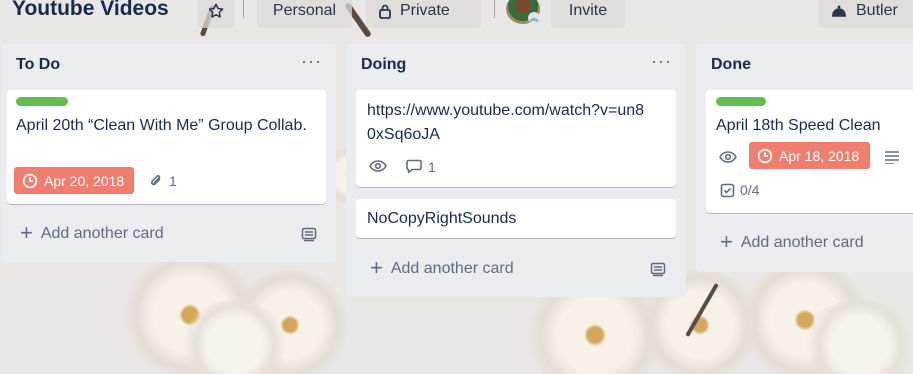  I want to click on lock-icon, so click(385, 11).